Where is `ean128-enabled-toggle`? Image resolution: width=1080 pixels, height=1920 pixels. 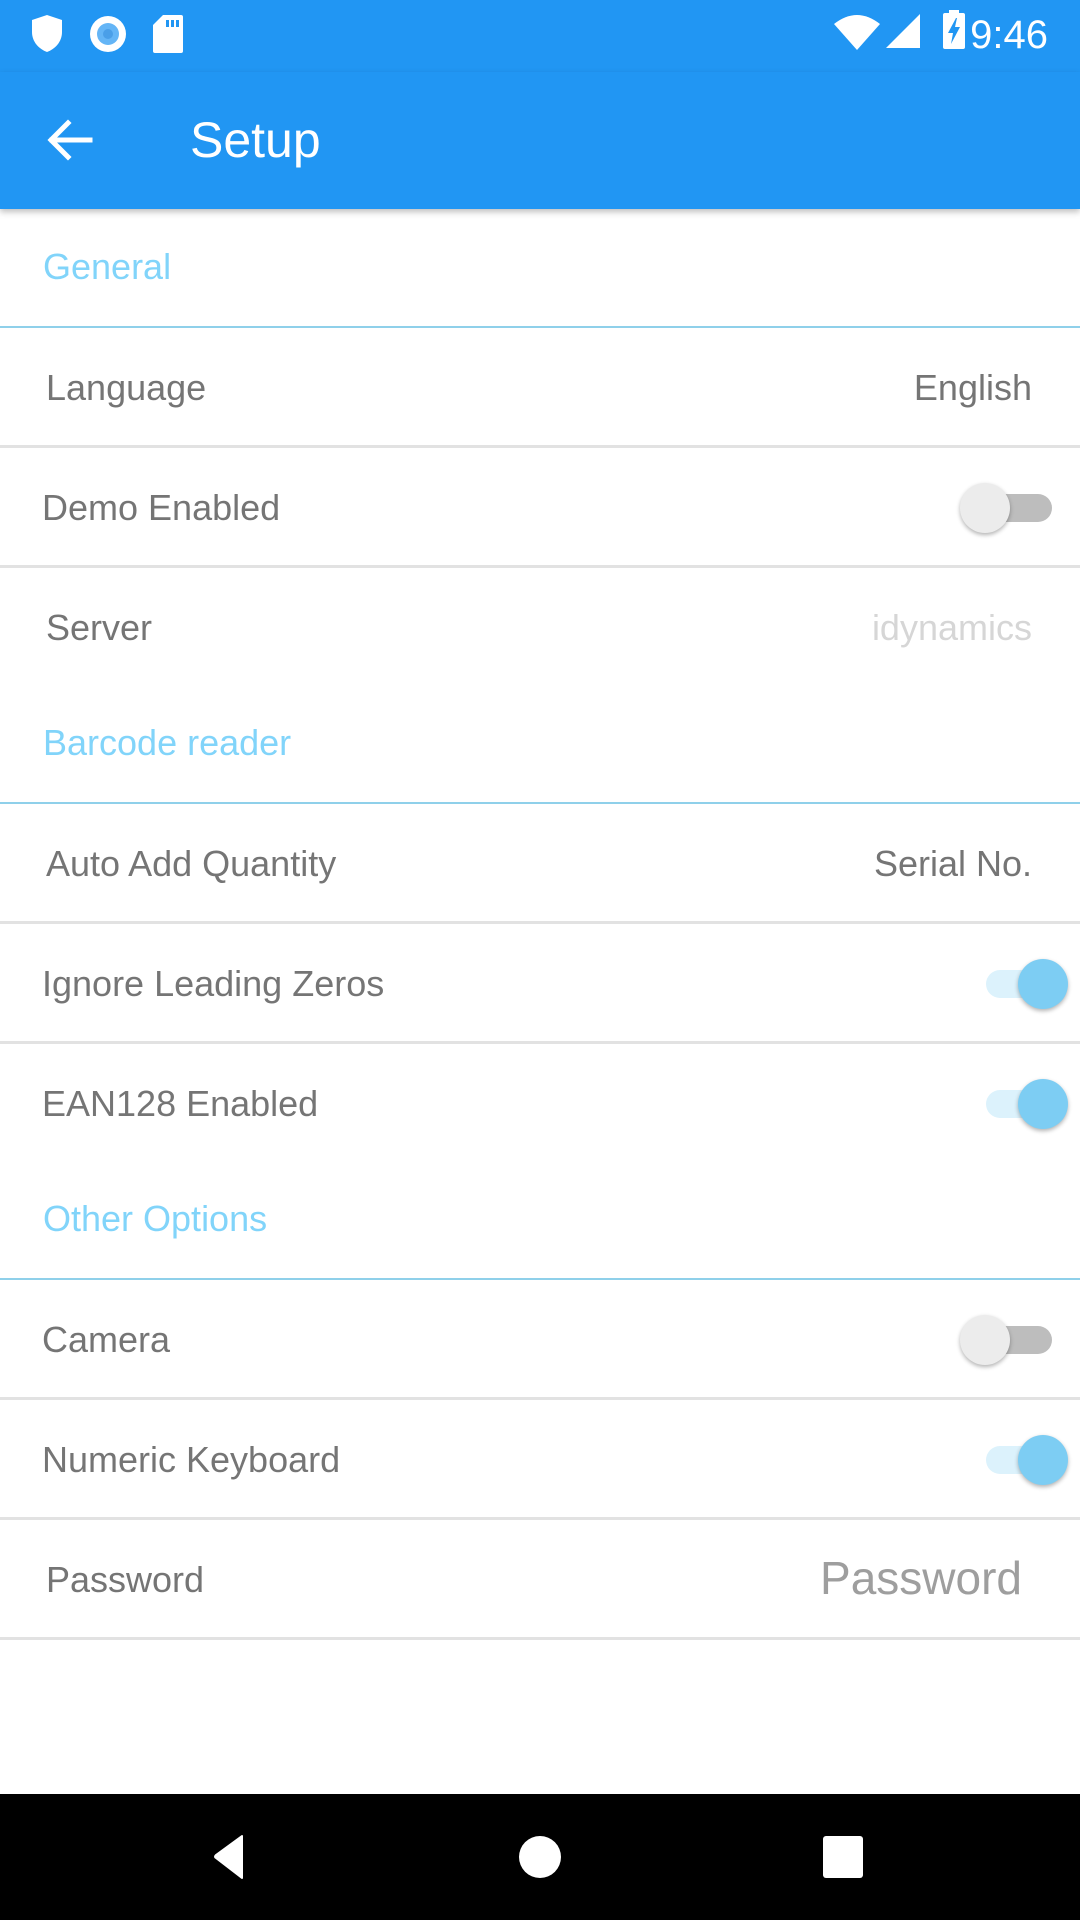
ean128-enabled-toggle is located at coordinates (1025, 1104).